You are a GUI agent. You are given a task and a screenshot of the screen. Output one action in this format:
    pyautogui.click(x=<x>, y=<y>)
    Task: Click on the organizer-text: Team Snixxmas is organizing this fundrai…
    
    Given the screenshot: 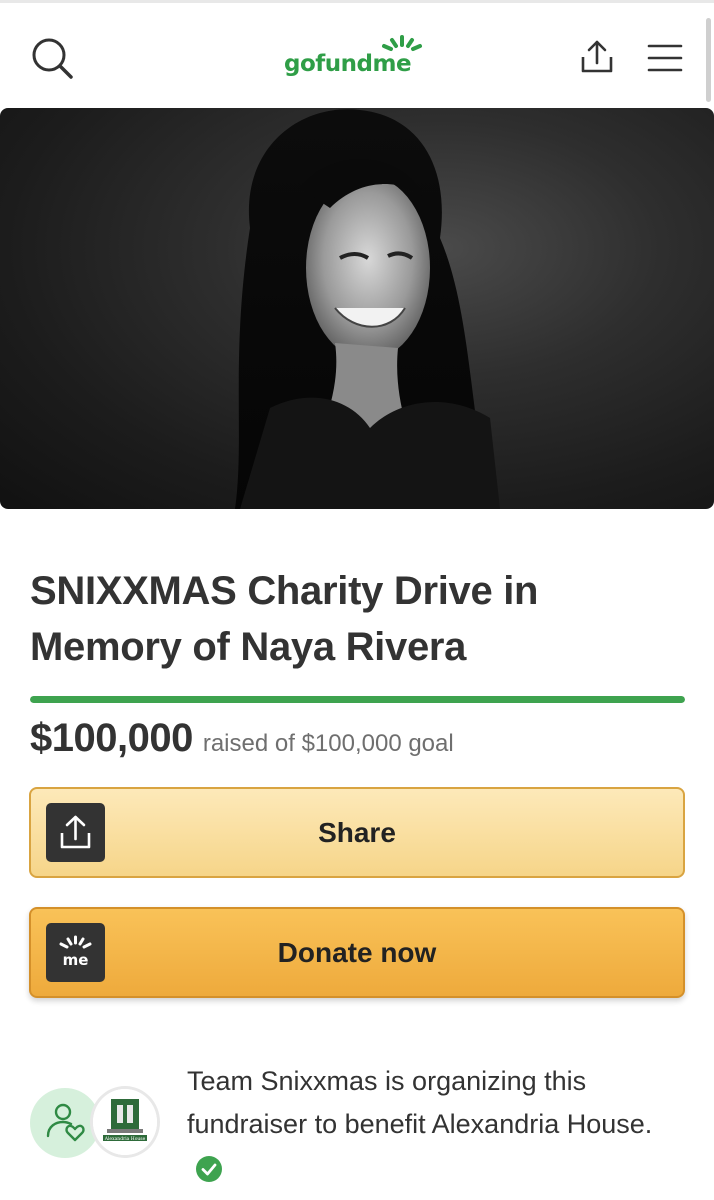 What is the action you would take?
    pyautogui.click(x=420, y=1102)
    